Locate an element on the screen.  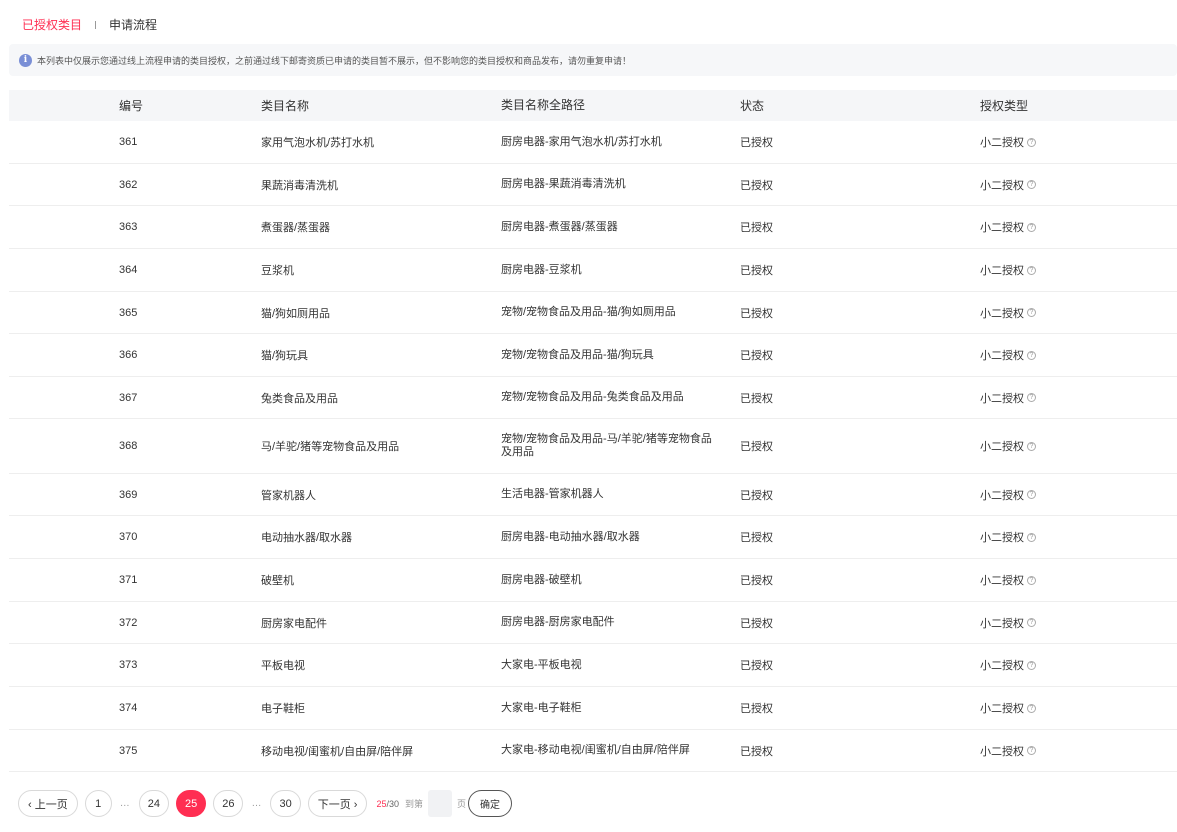
row-category-name: 厨房家电配件 is located at coordinates (294, 622).